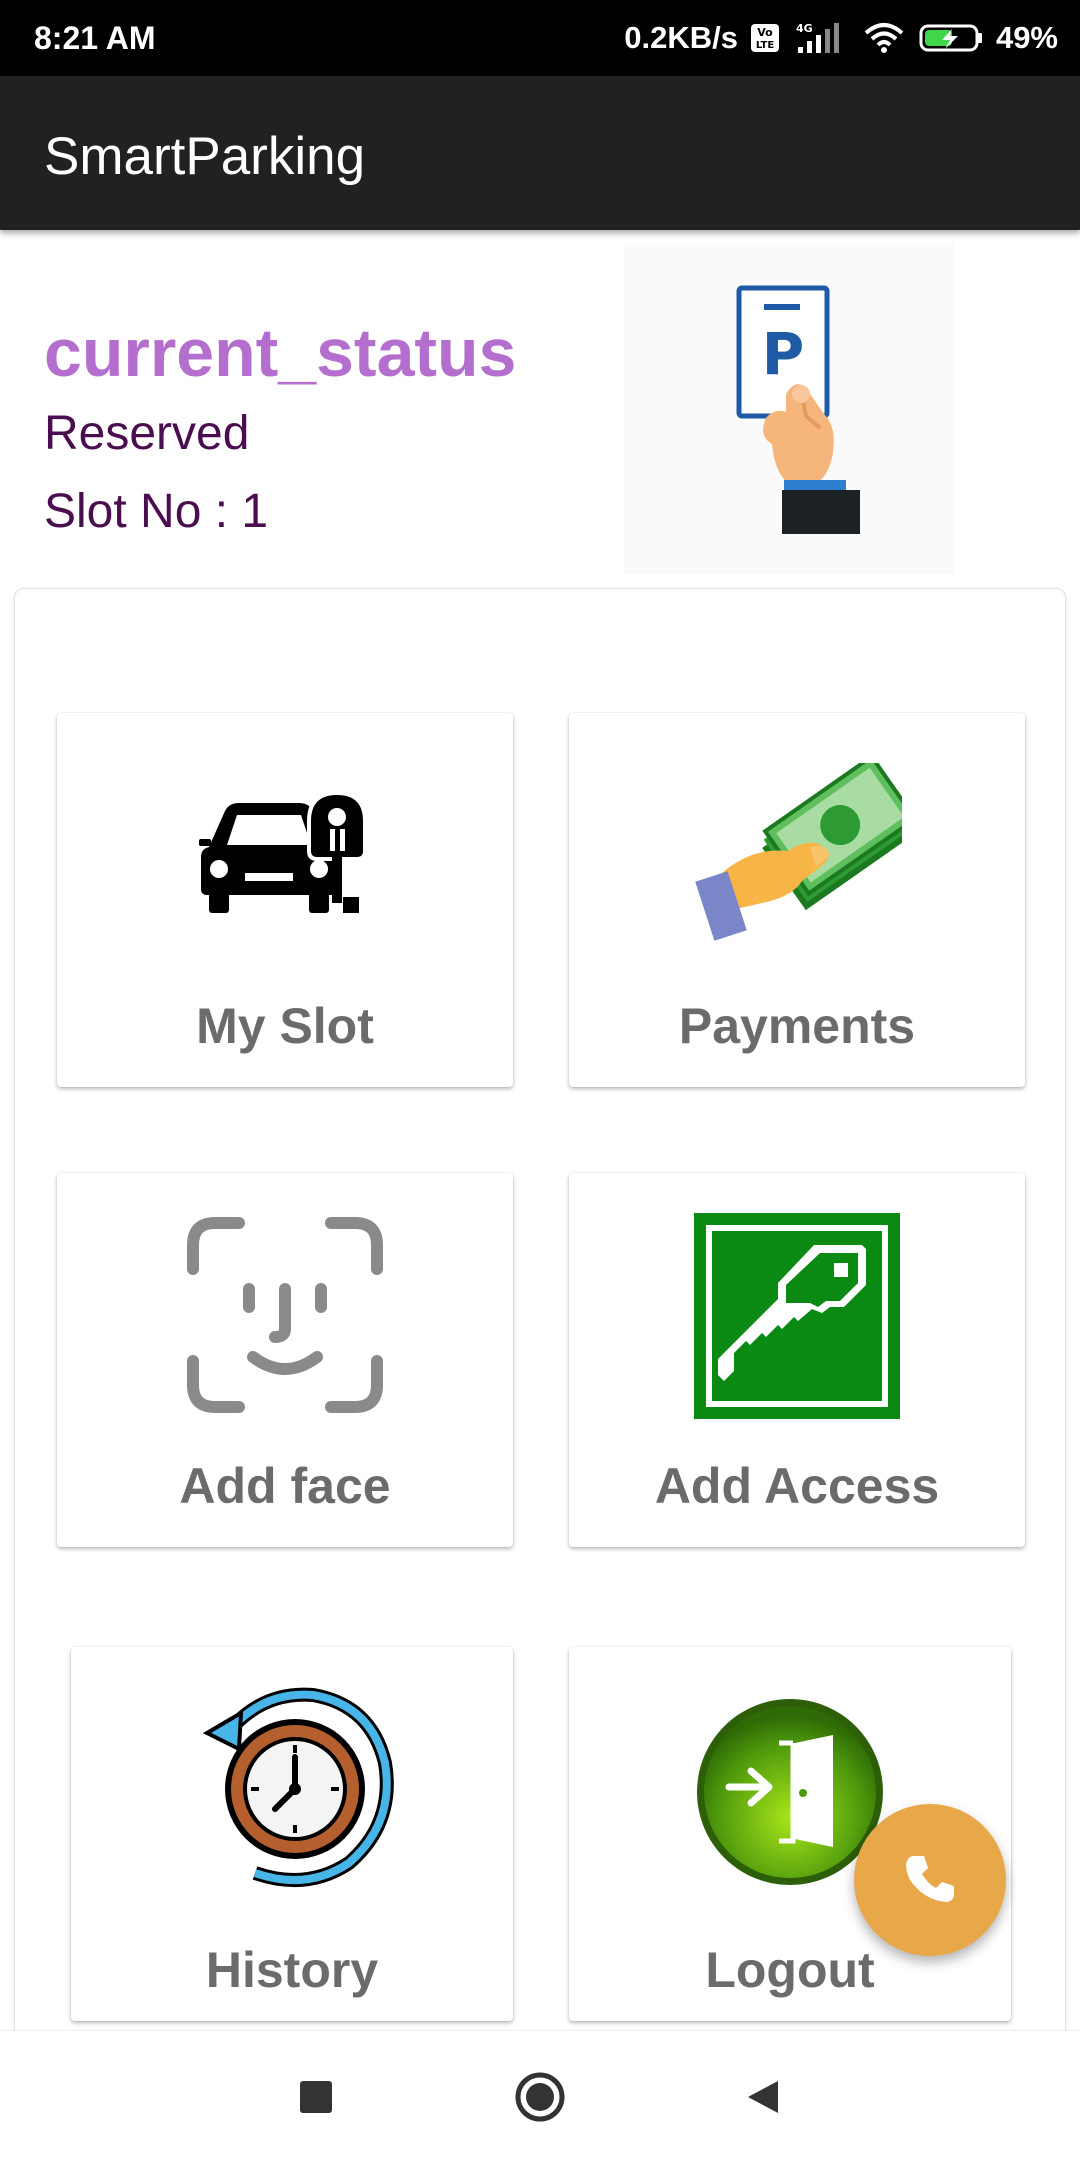 This screenshot has width=1080, height=2160. Describe the element at coordinates (783, 354) in the screenshot. I see `svg-text: P` at that location.